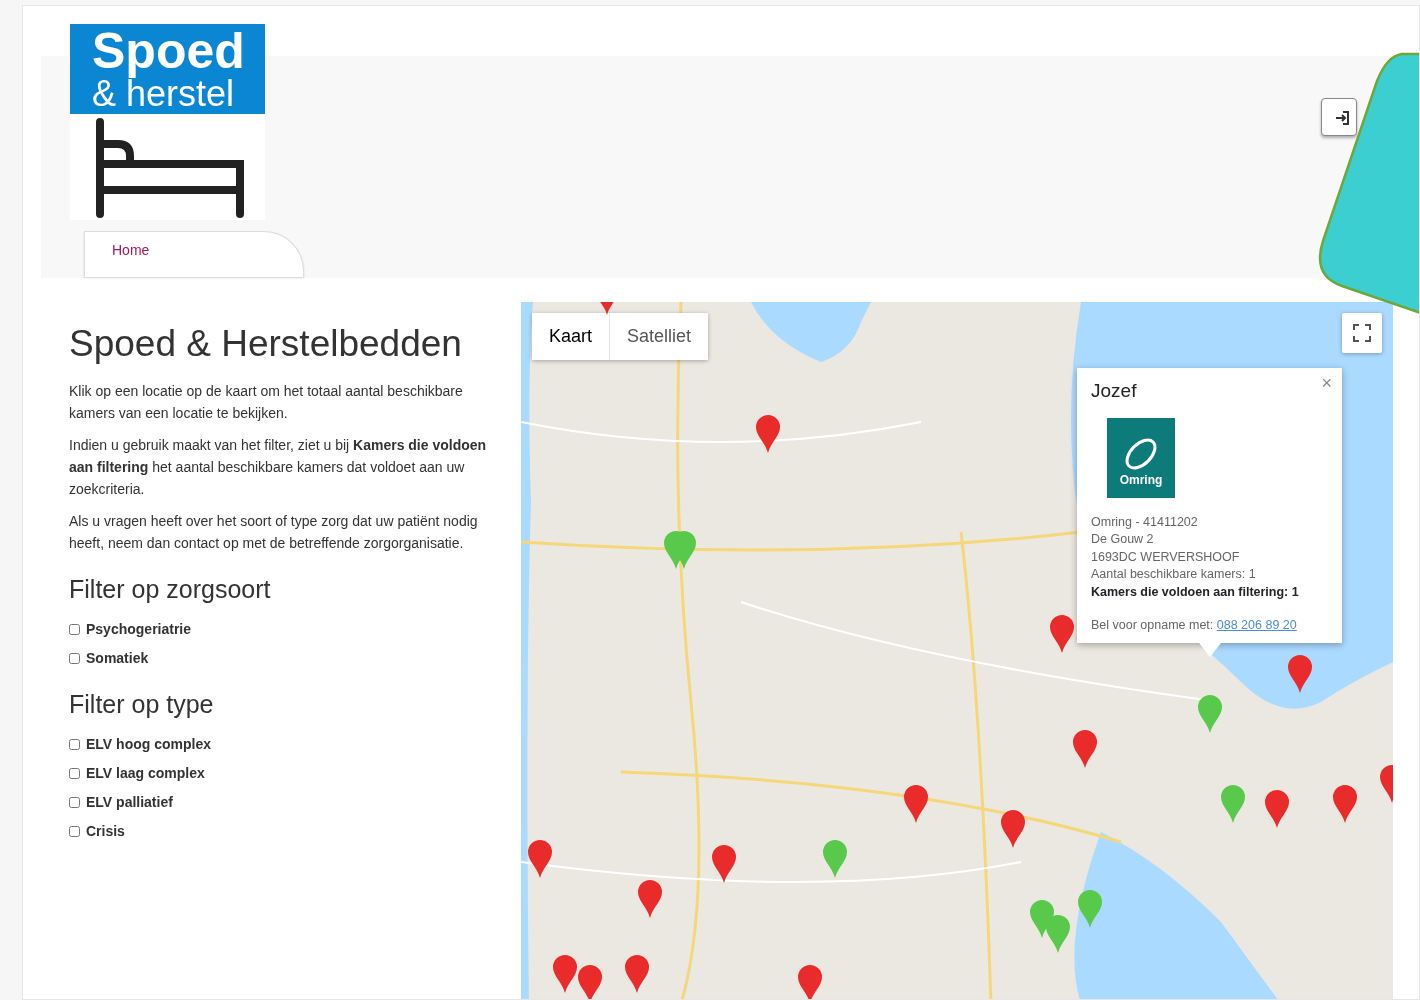 This screenshot has height=1000, width=1420. What do you see at coordinates (142, 704) in the screenshot?
I see `section-heading: Filter op type` at bounding box center [142, 704].